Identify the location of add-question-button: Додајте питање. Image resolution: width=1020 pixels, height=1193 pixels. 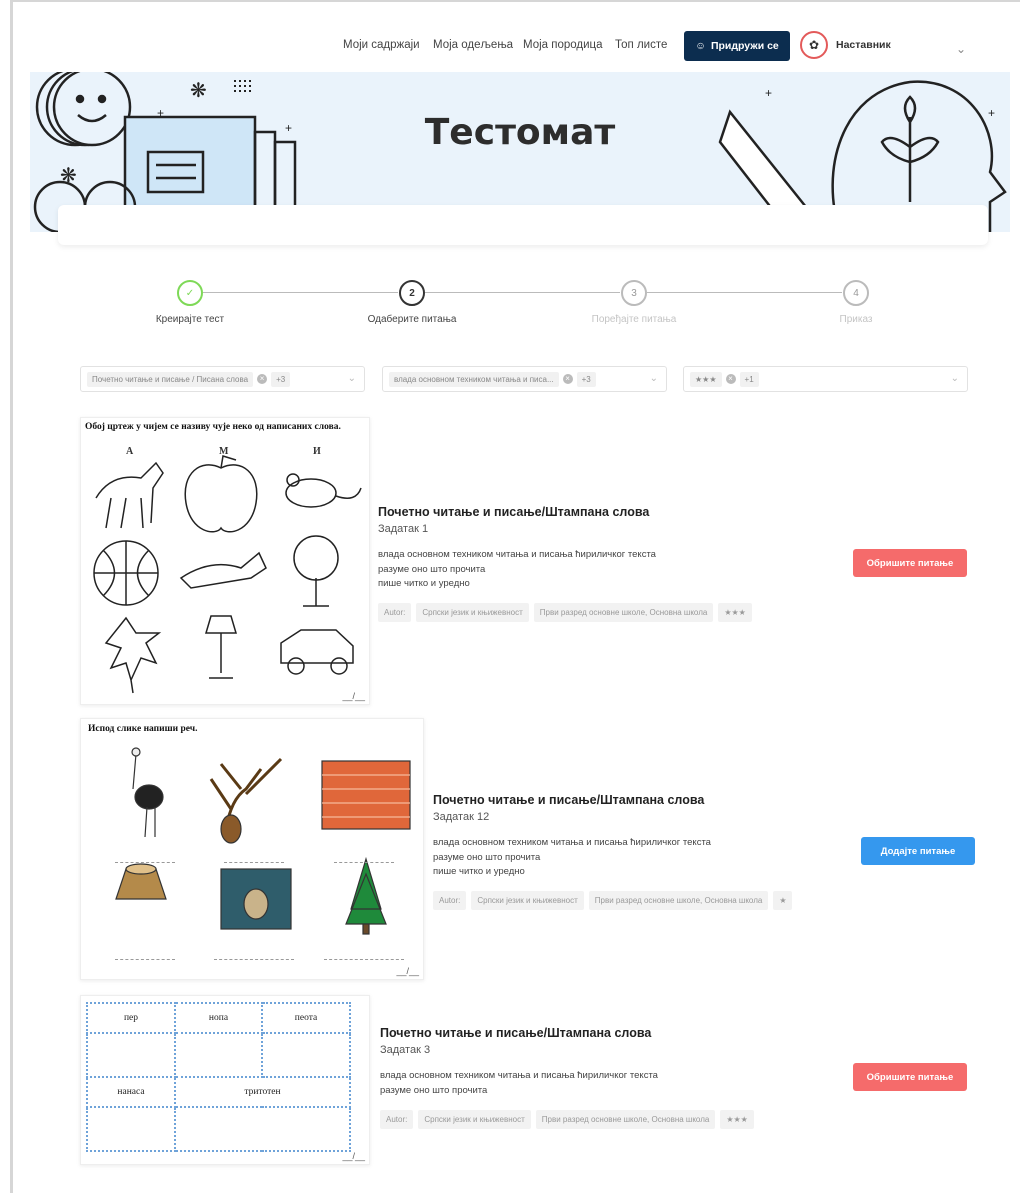
(918, 851).